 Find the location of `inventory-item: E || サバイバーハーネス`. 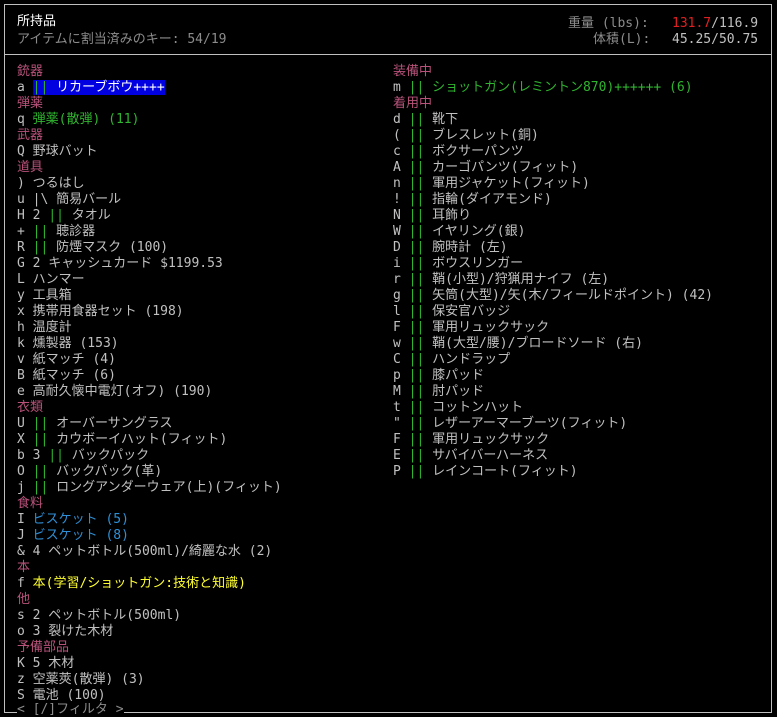

inventory-item: E || サバイバーハーネス is located at coordinates (553, 456).